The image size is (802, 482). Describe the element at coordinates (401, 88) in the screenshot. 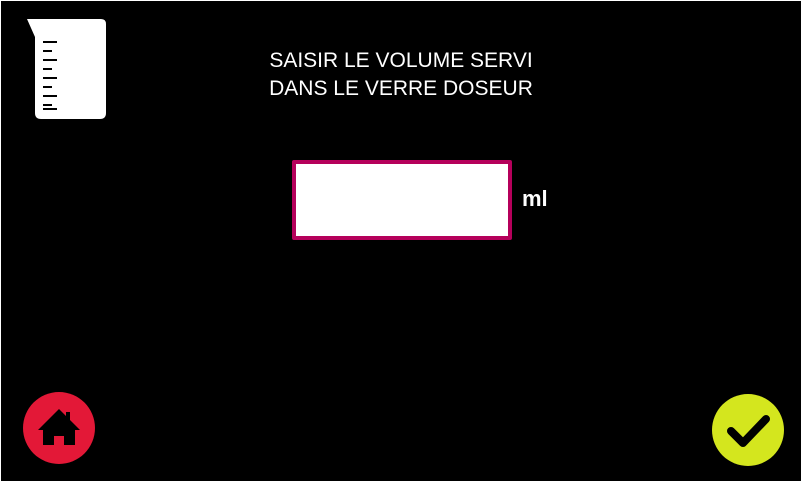

I see `prompt-line-2: DANS LE VERRE DOSEUR` at that location.